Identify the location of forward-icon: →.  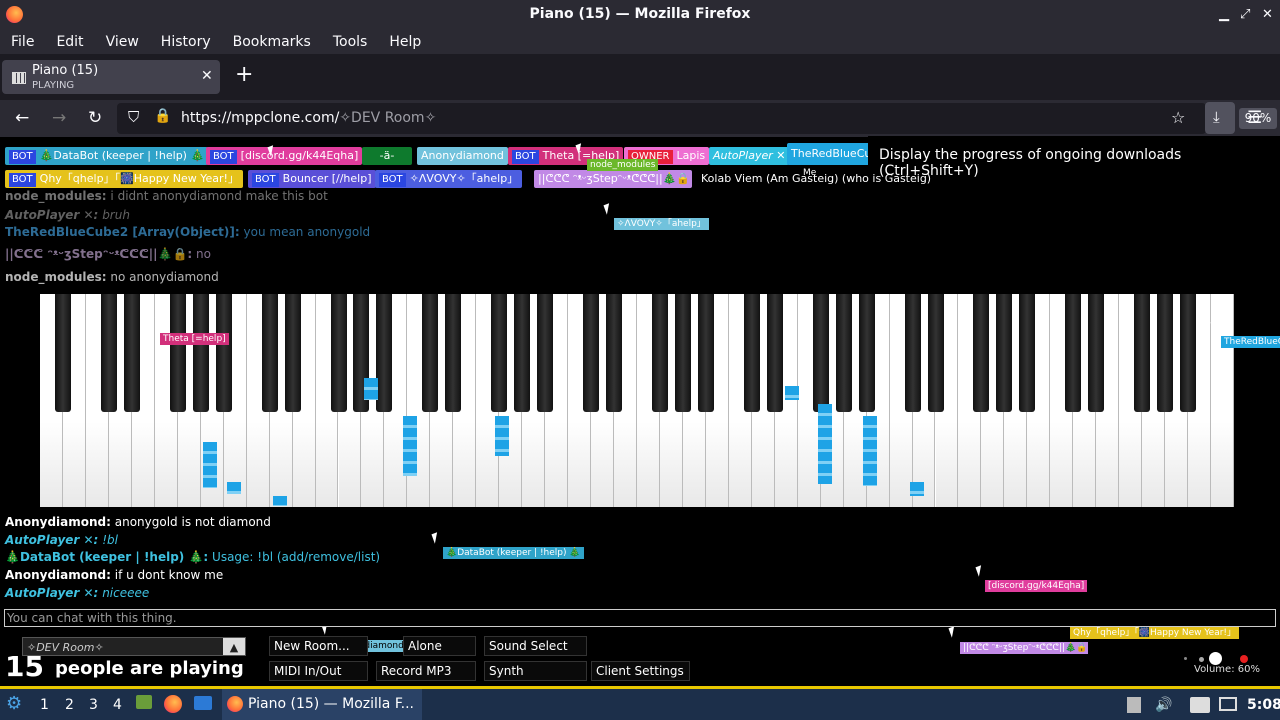
(59, 118).